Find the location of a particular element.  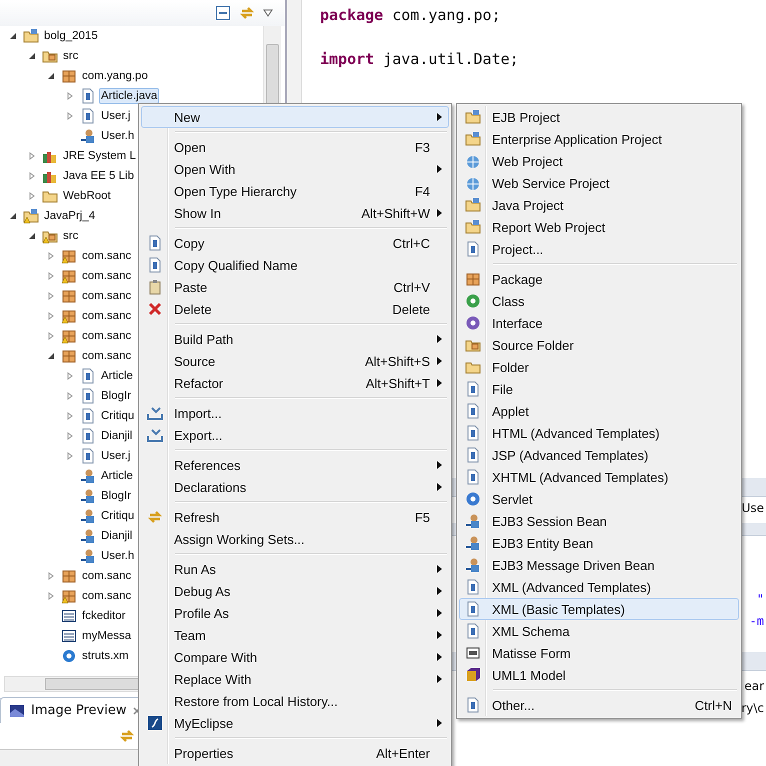

text-fragment: ry\c is located at coordinates (752, 708).